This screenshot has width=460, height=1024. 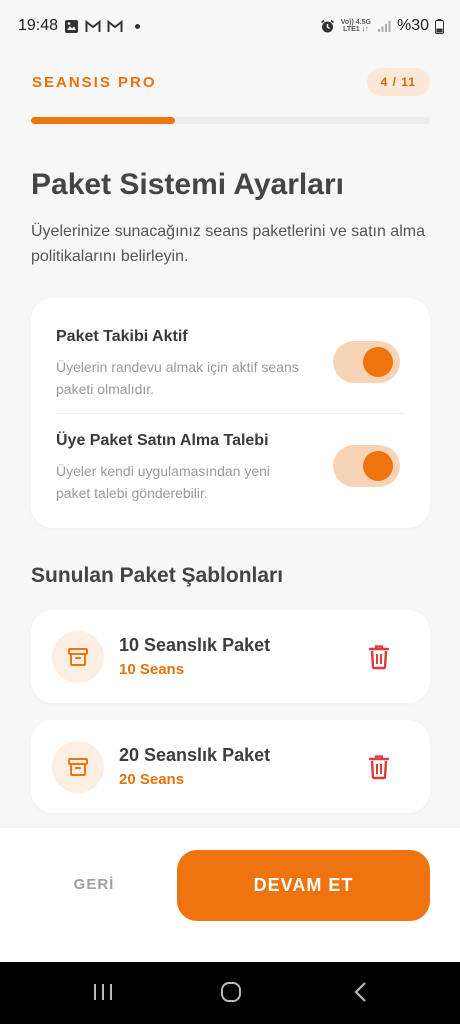 I want to click on status-left: 19:48, so click(x=79, y=26).